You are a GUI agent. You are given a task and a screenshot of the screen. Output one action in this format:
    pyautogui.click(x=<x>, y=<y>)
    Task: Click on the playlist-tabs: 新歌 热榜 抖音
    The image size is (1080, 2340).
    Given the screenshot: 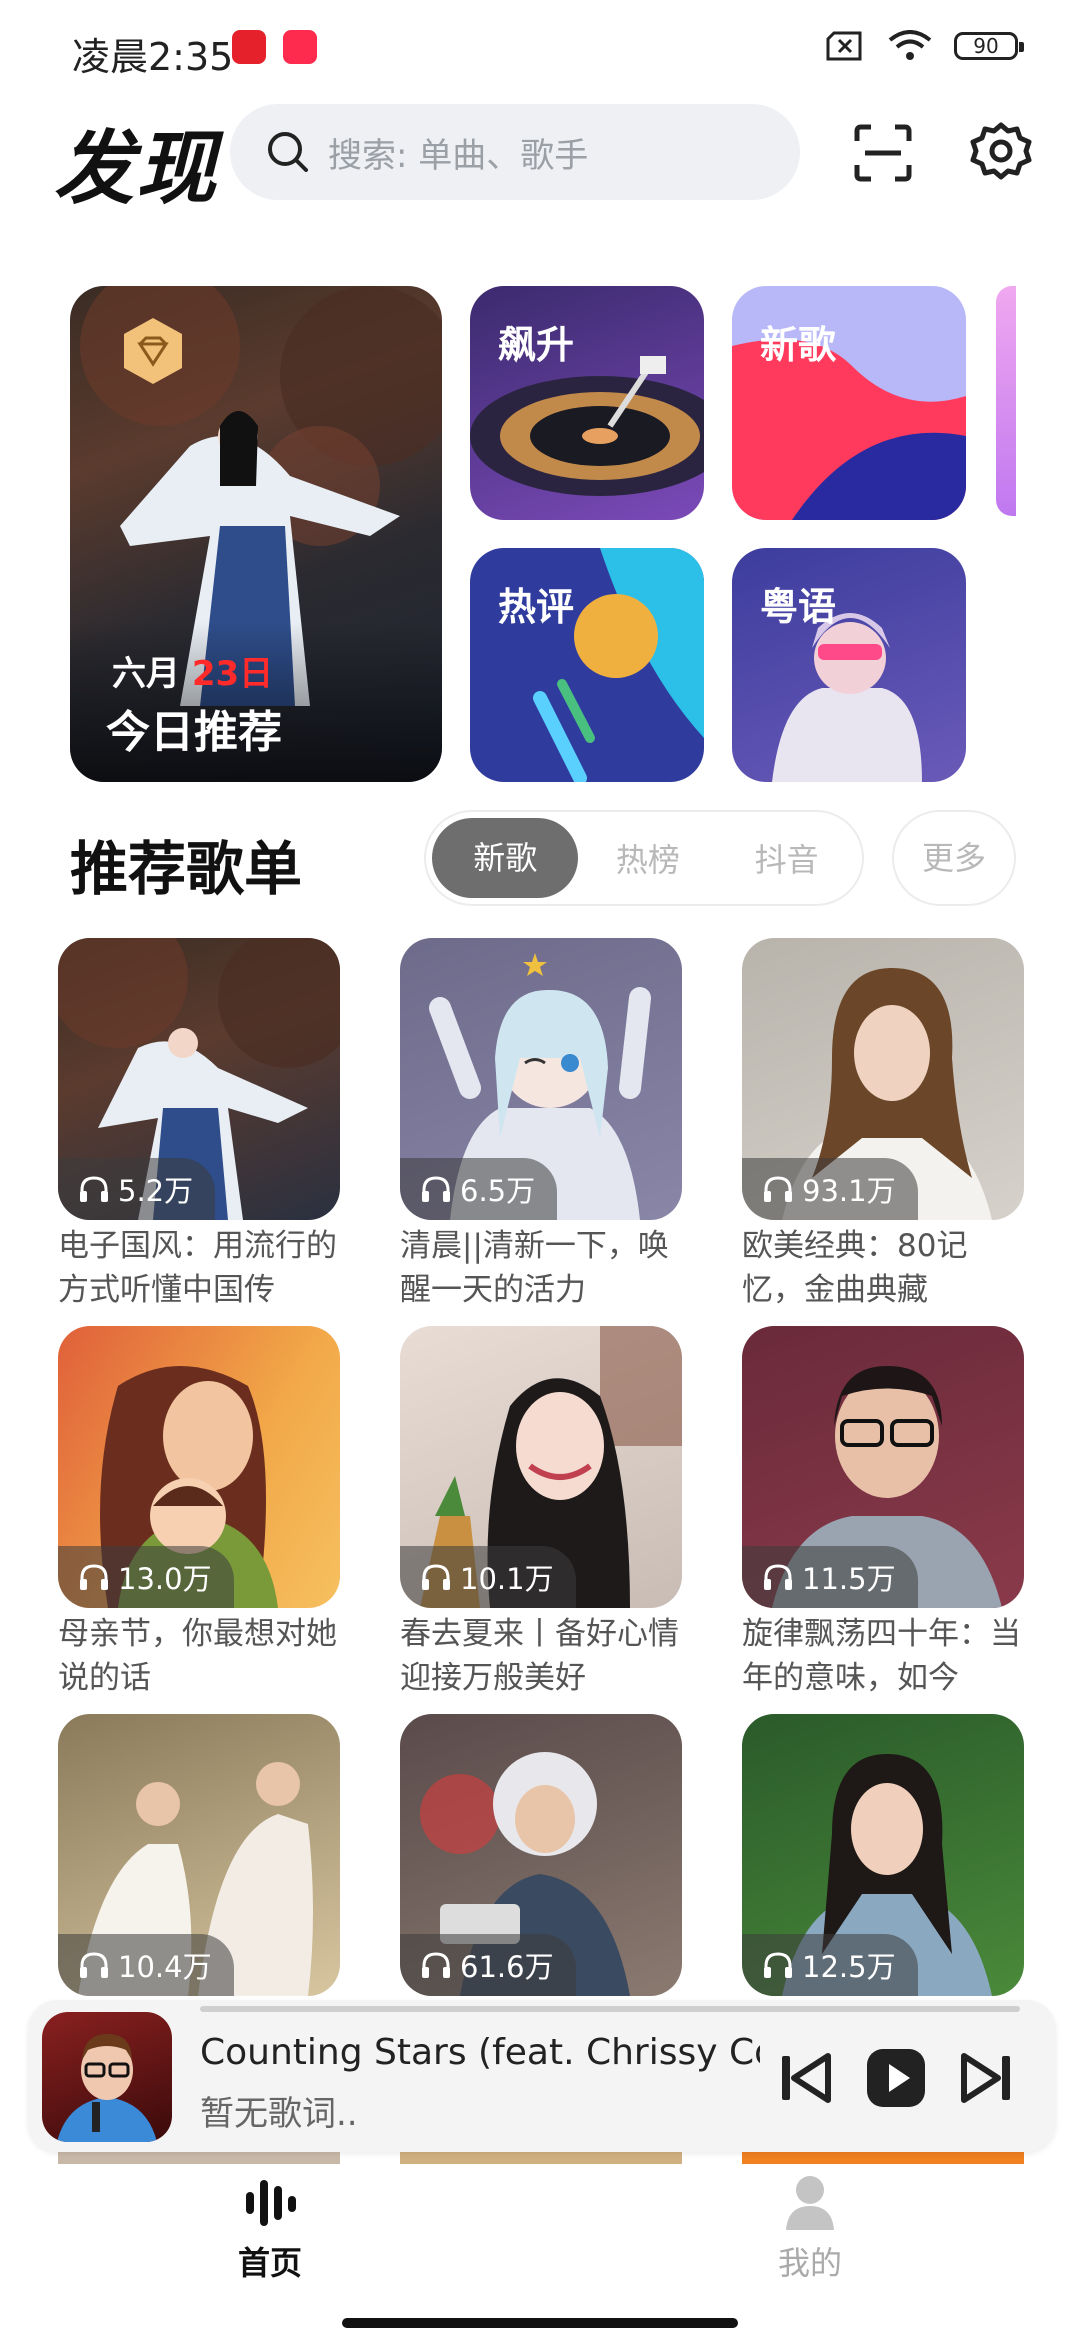 What is the action you would take?
    pyautogui.click(x=644, y=858)
    